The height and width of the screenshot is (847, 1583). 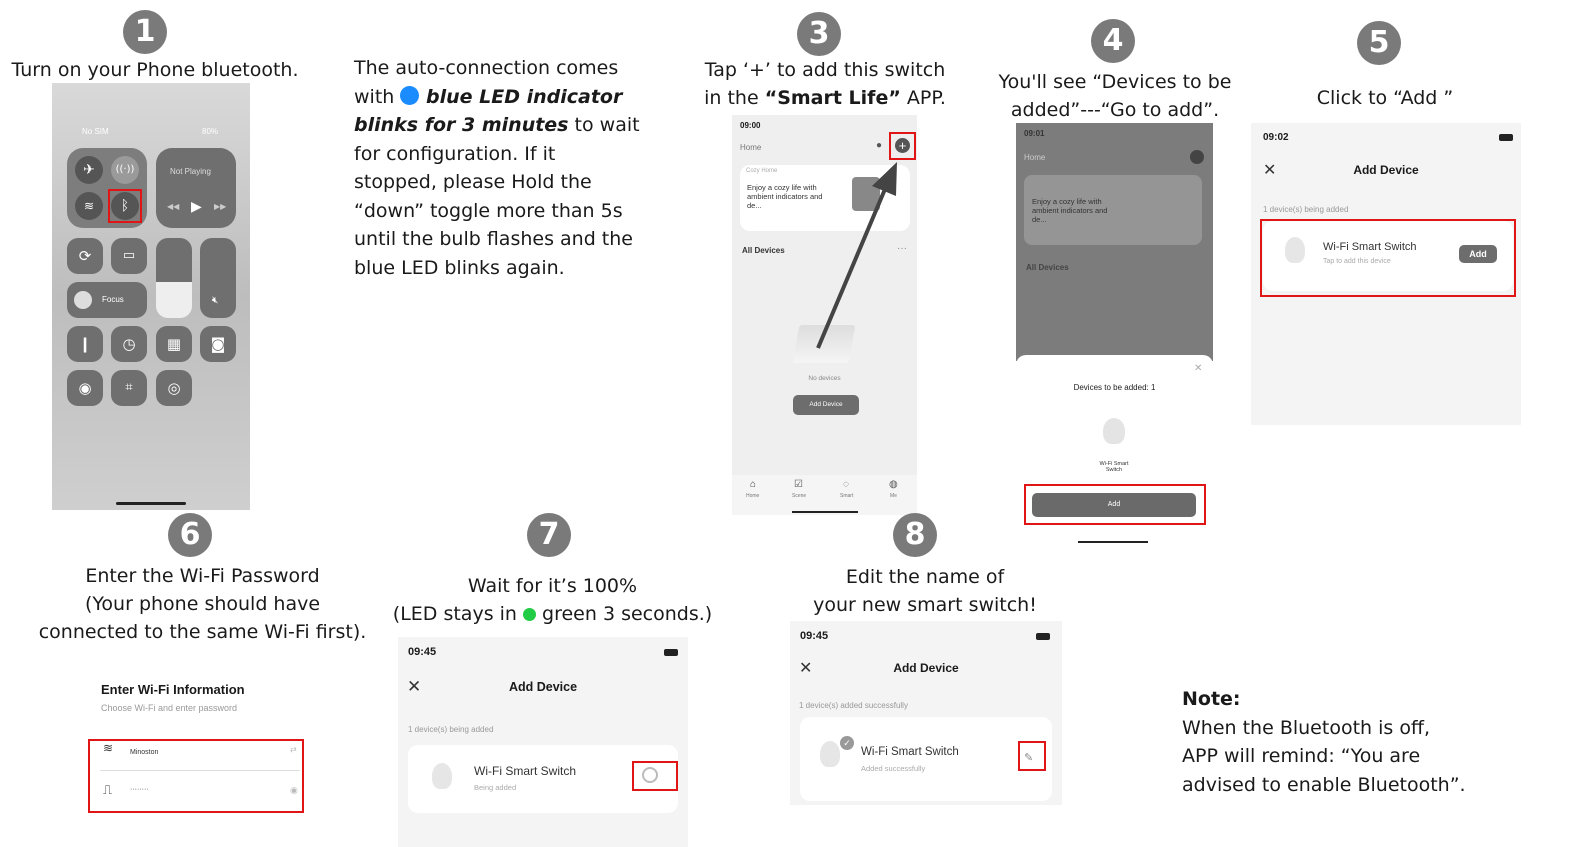 What do you see at coordinates (847, 496) in the screenshot?
I see `tab-smart-label: Smart` at bounding box center [847, 496].